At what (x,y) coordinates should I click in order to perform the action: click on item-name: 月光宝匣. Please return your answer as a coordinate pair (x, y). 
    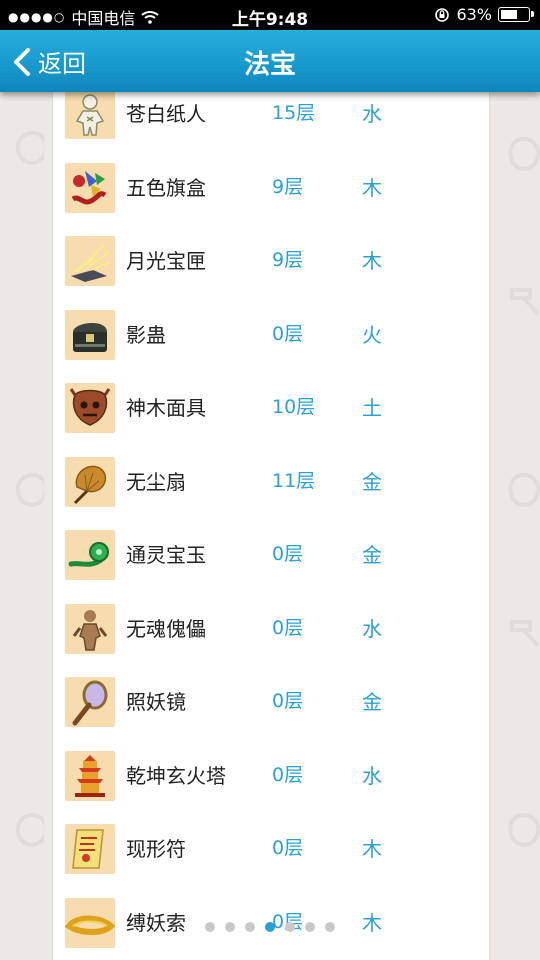
    Looking at the image, I should click on (166, 261).